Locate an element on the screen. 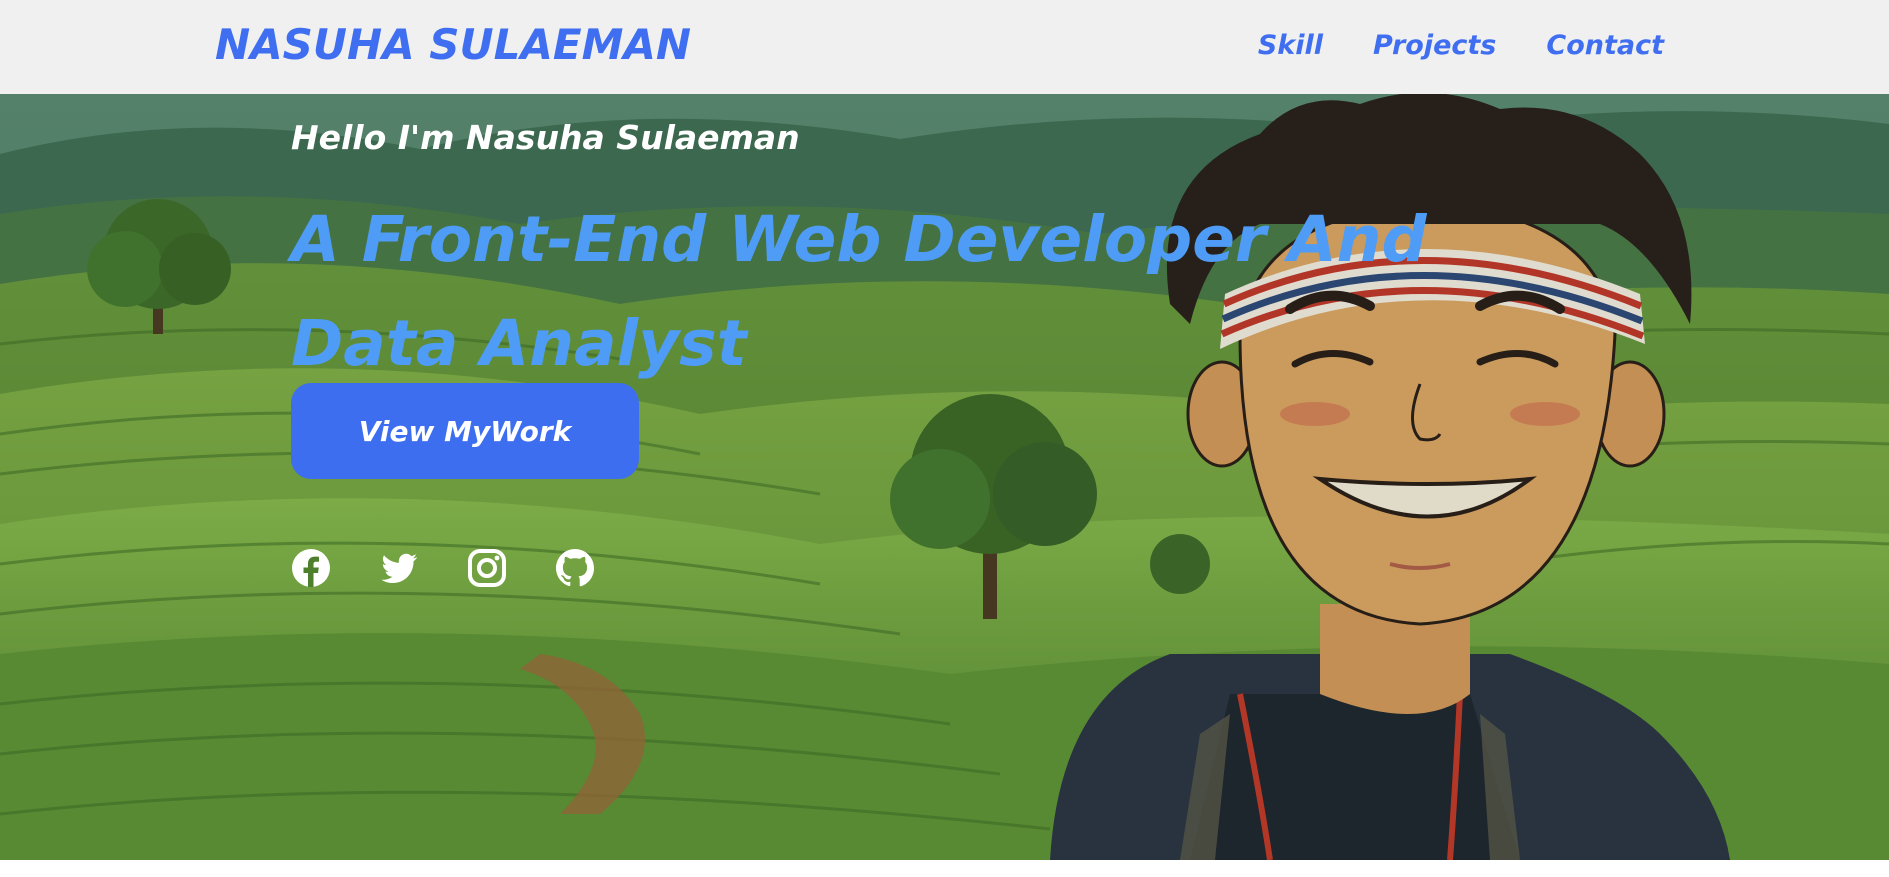 Image resolution: width=1889 pixels, height=877 pixels. facebook-icon is located at coordinates (311, 568).